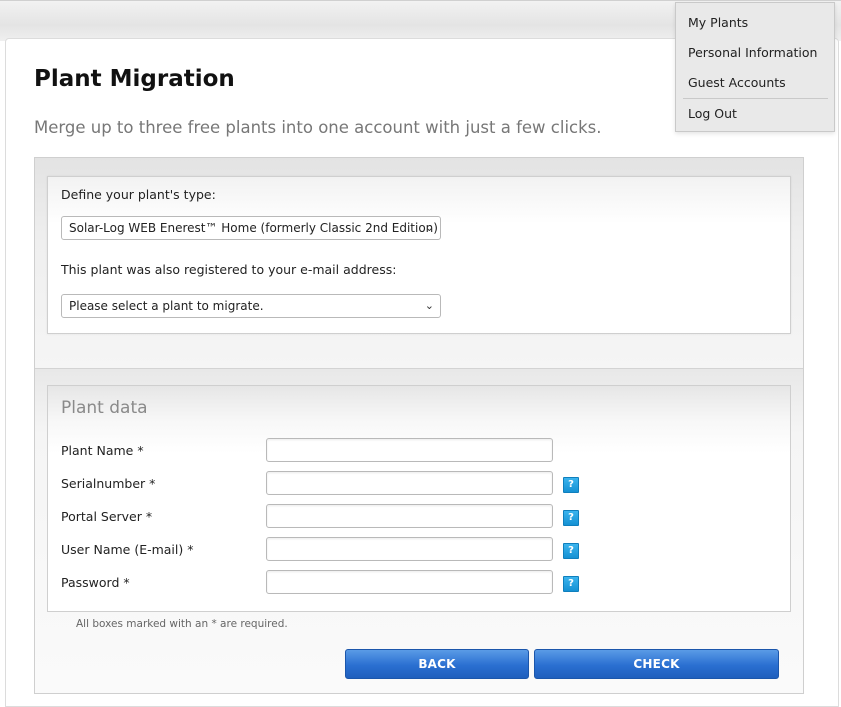 The width and height of the screenshot is (841, 707). What do you see at coordinates (182, 624) in the screenshot?
I see `required-fields-note: All boxes marked with an * are required.` at bounding box center [182, 624].